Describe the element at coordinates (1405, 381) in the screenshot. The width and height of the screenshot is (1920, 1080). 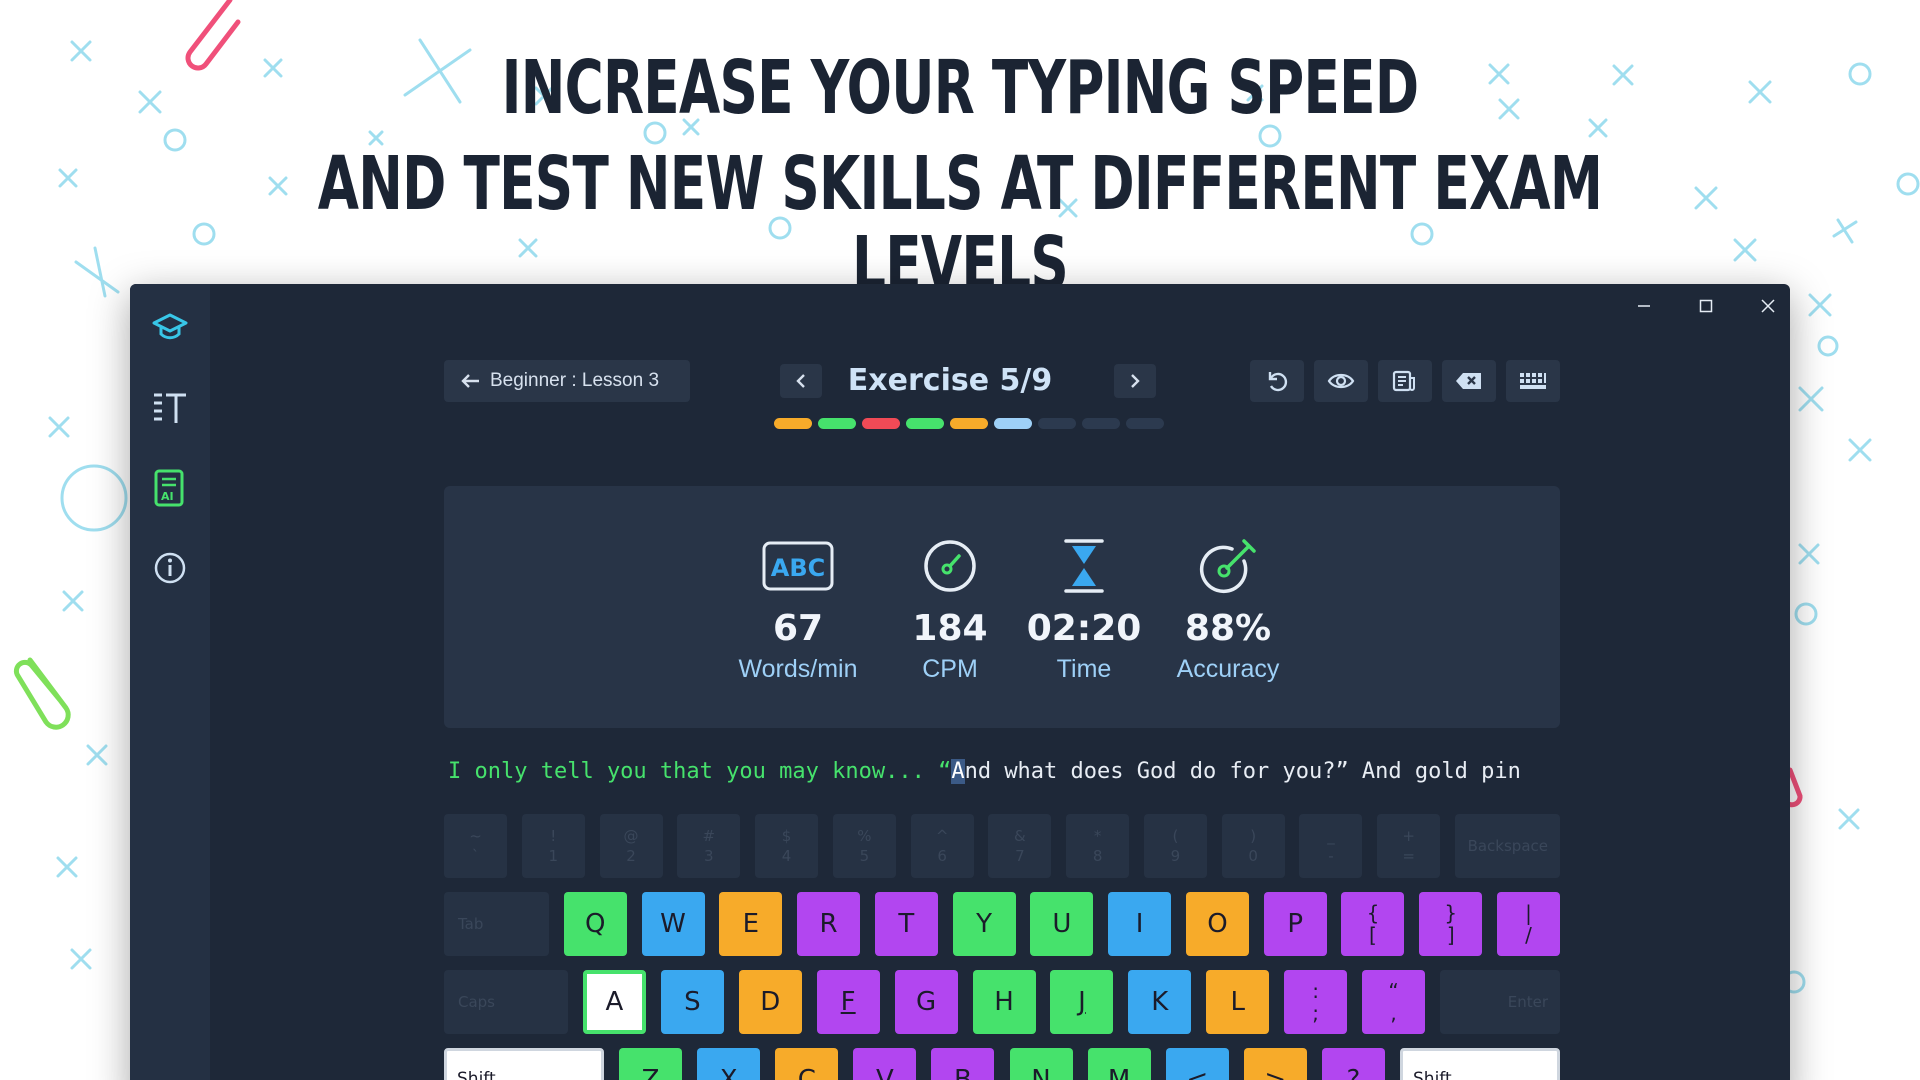
I see `lesson-text-button` at that location.